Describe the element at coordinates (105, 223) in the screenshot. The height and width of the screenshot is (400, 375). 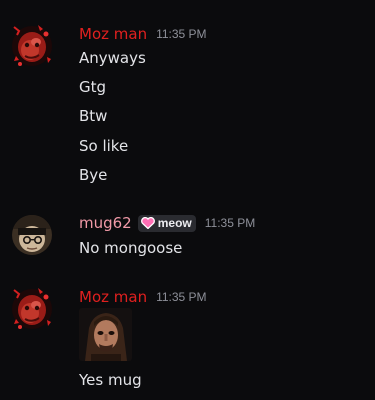
I see `username: mug62` at that location.